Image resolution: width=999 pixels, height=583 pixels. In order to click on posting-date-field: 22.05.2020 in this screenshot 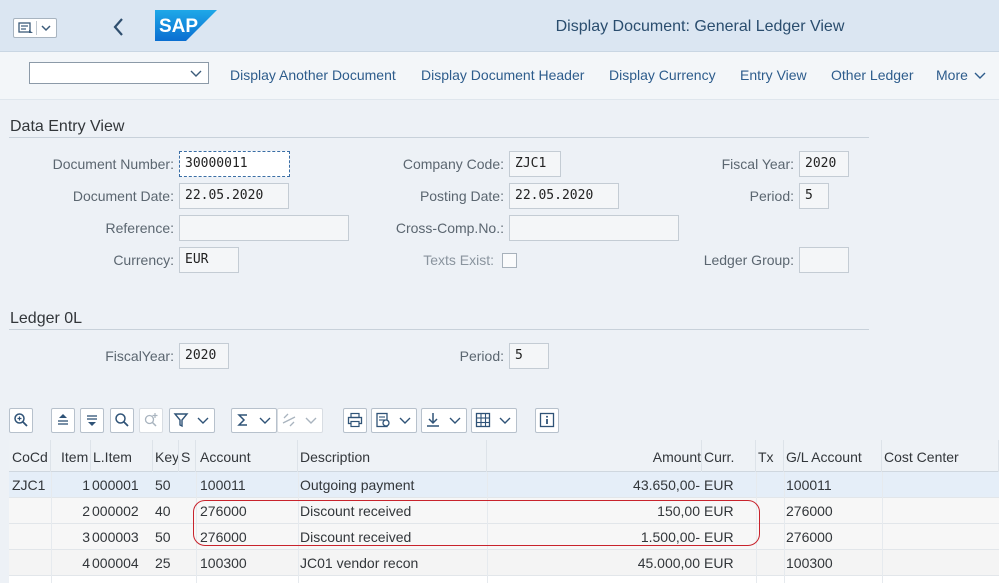, I will do `click(564, 196)`.